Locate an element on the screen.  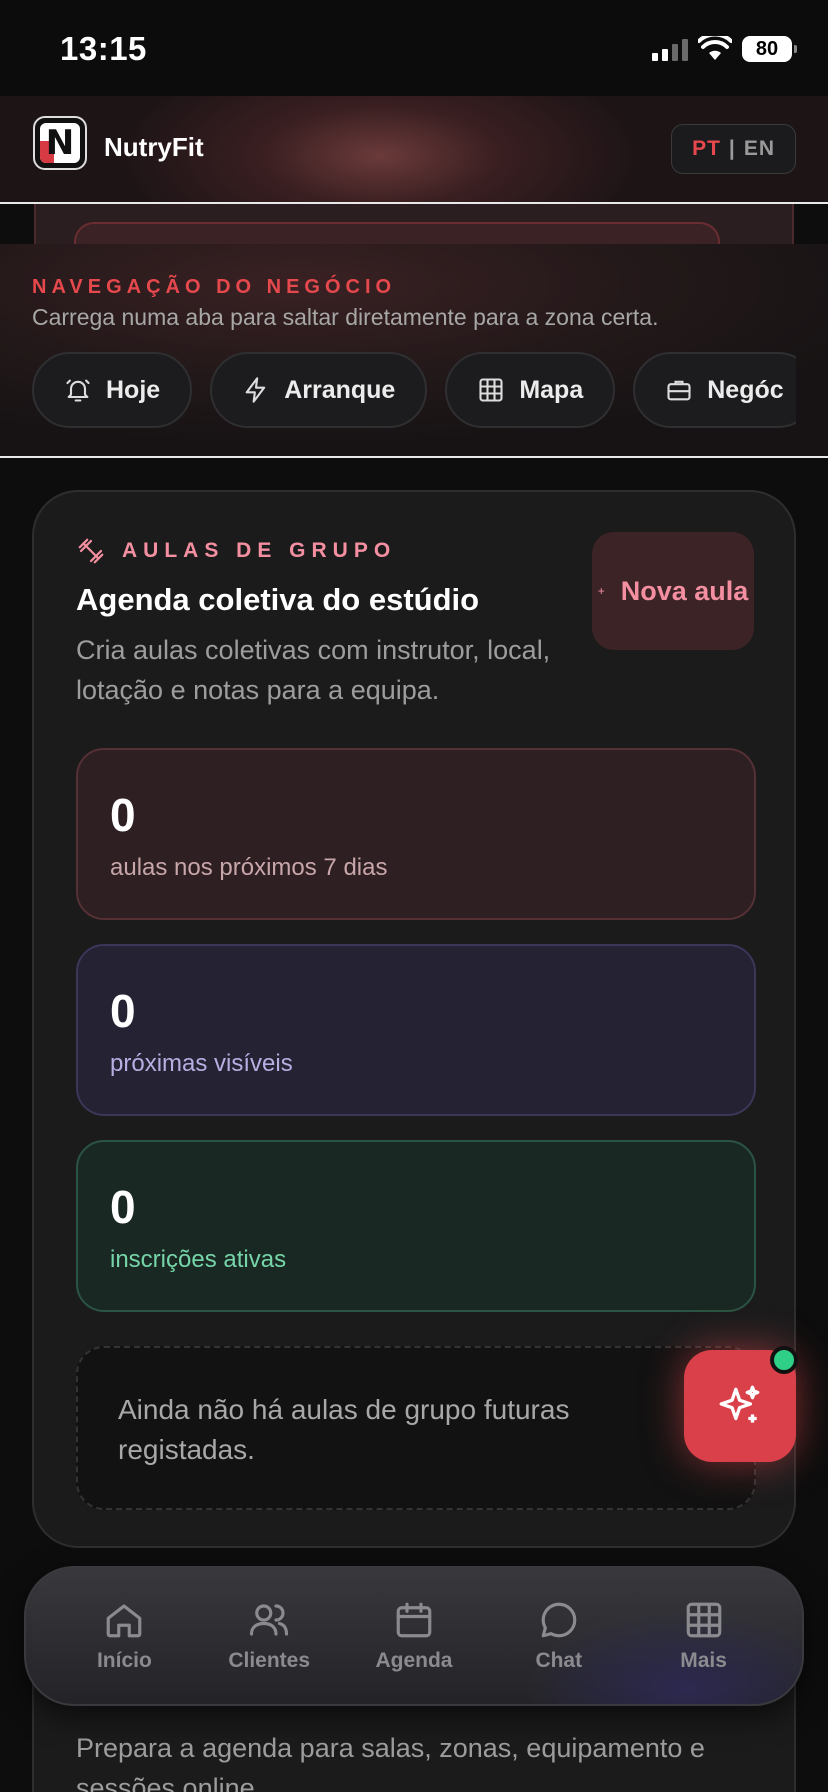
signal-icon is located at coordinates (670, 49).